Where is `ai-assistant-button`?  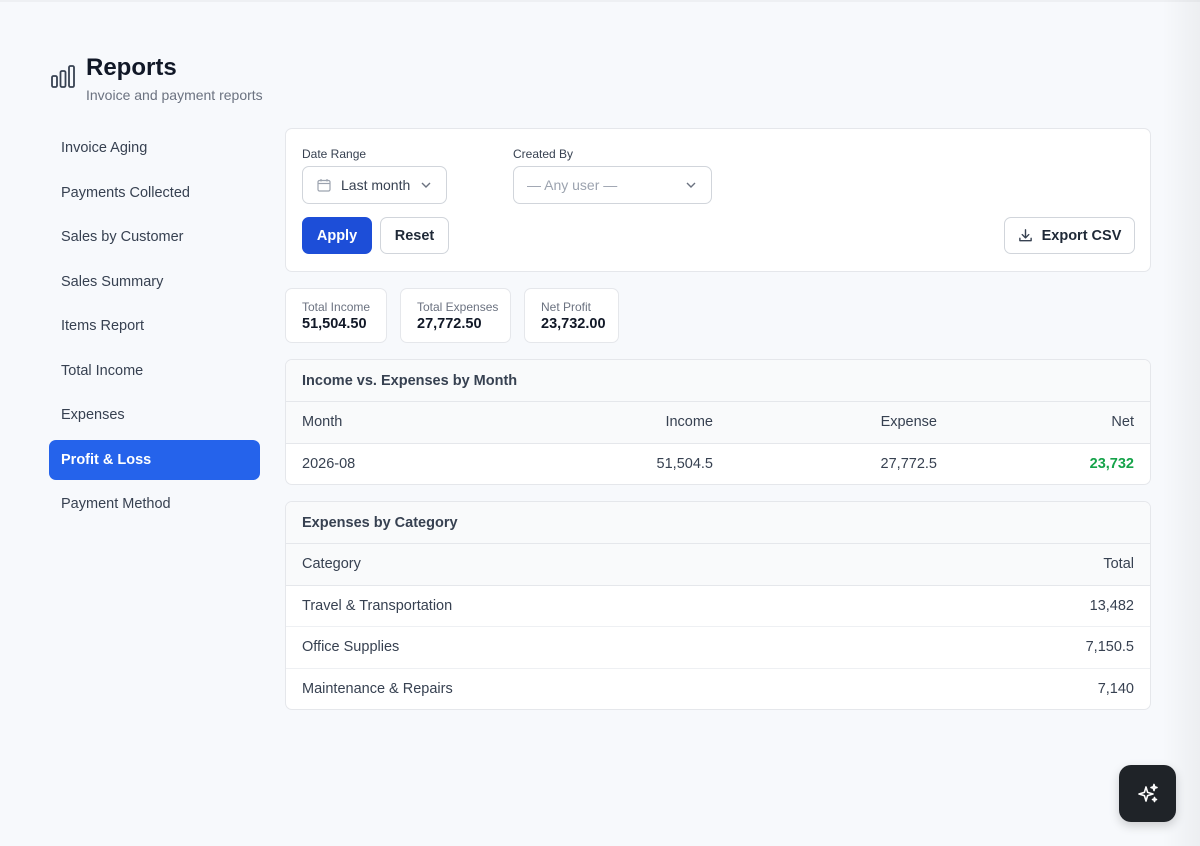 ai-assistant-button is located at coordinates (1147, 793).